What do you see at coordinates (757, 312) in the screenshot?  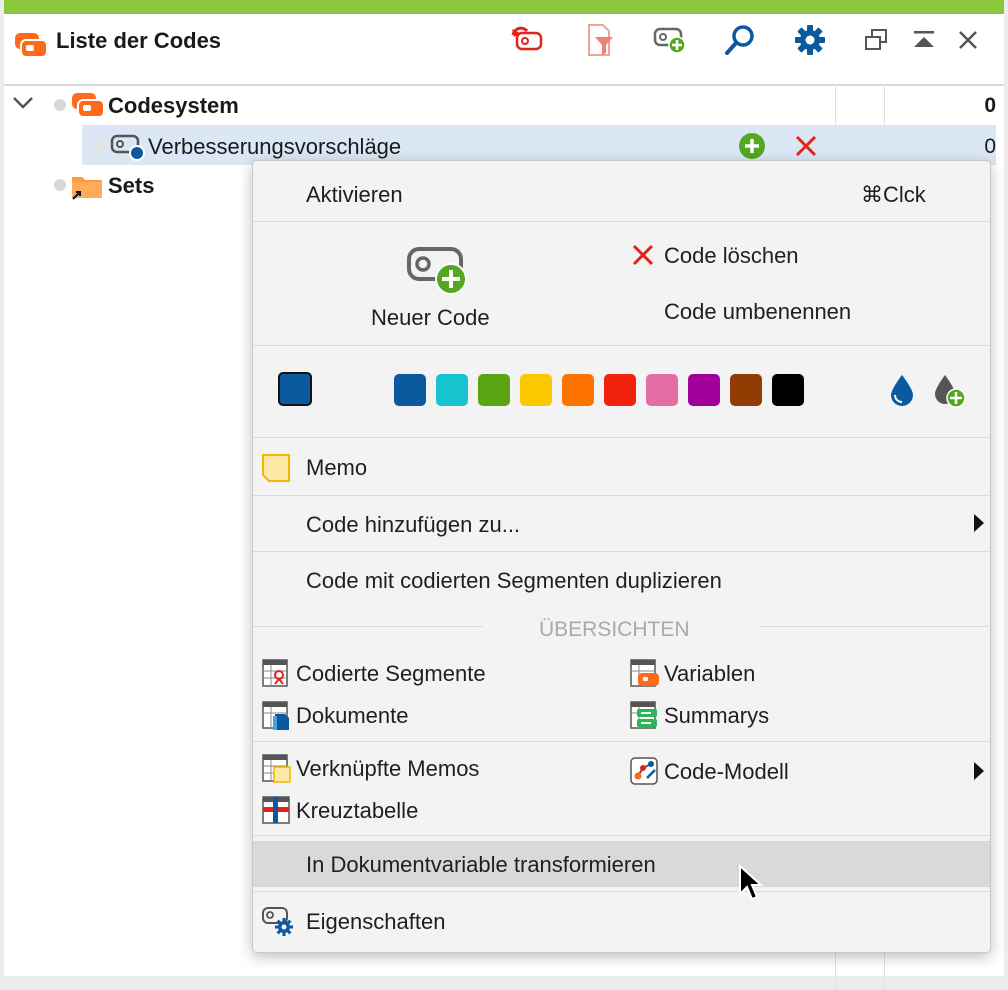 I see `menu-item-rename-code: Code umbenennen` at bounding box center [757, 312].